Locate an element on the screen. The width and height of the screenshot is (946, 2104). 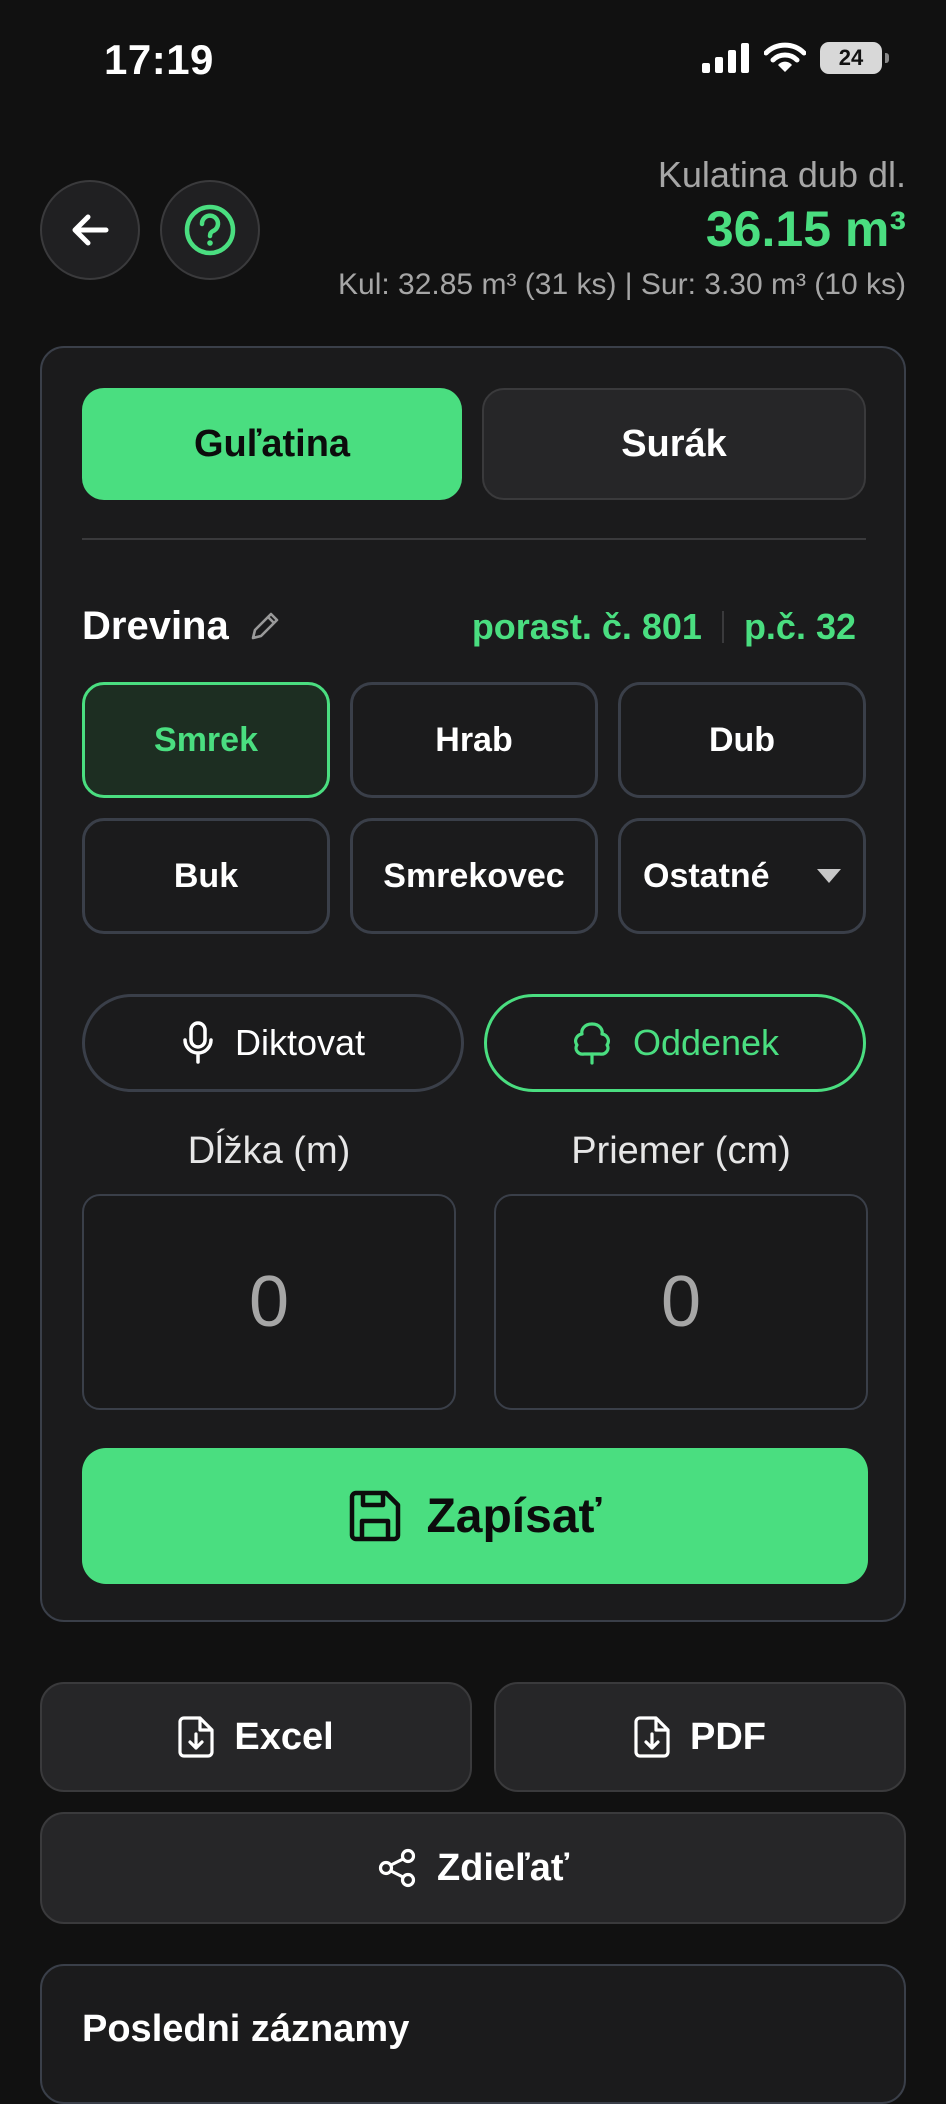
total-volume: 36.15 m³ is located at coordinates (805, 229).